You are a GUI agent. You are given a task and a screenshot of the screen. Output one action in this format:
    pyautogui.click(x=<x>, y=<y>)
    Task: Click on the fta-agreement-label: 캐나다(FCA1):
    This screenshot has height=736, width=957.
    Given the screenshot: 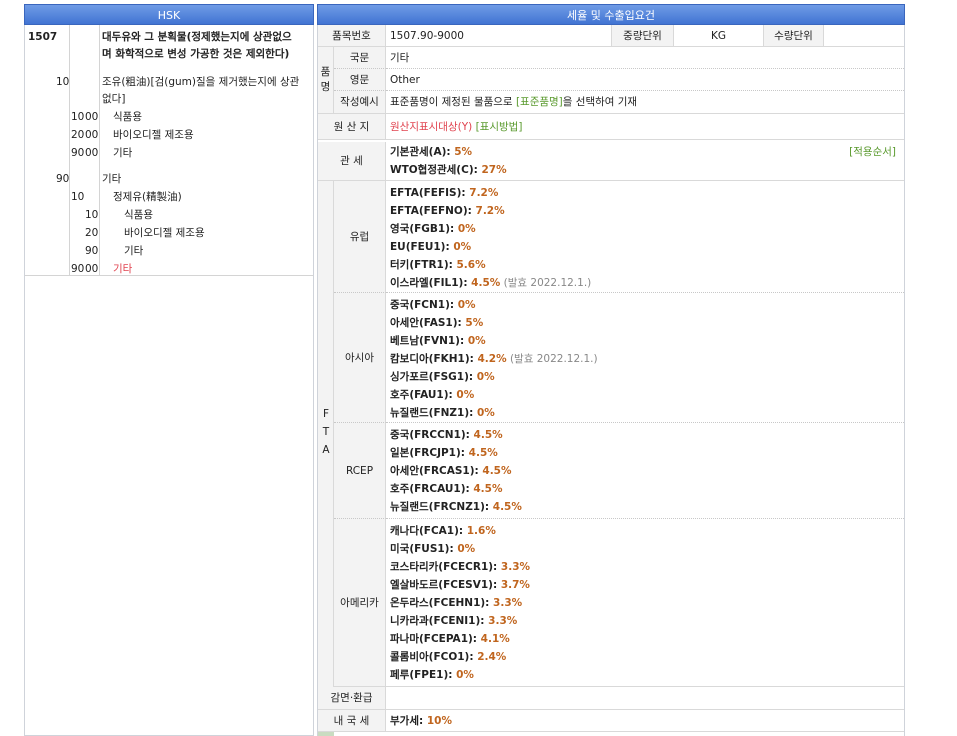 What is the action you would take?
    pyautogui.click(x=428, y=531)
    